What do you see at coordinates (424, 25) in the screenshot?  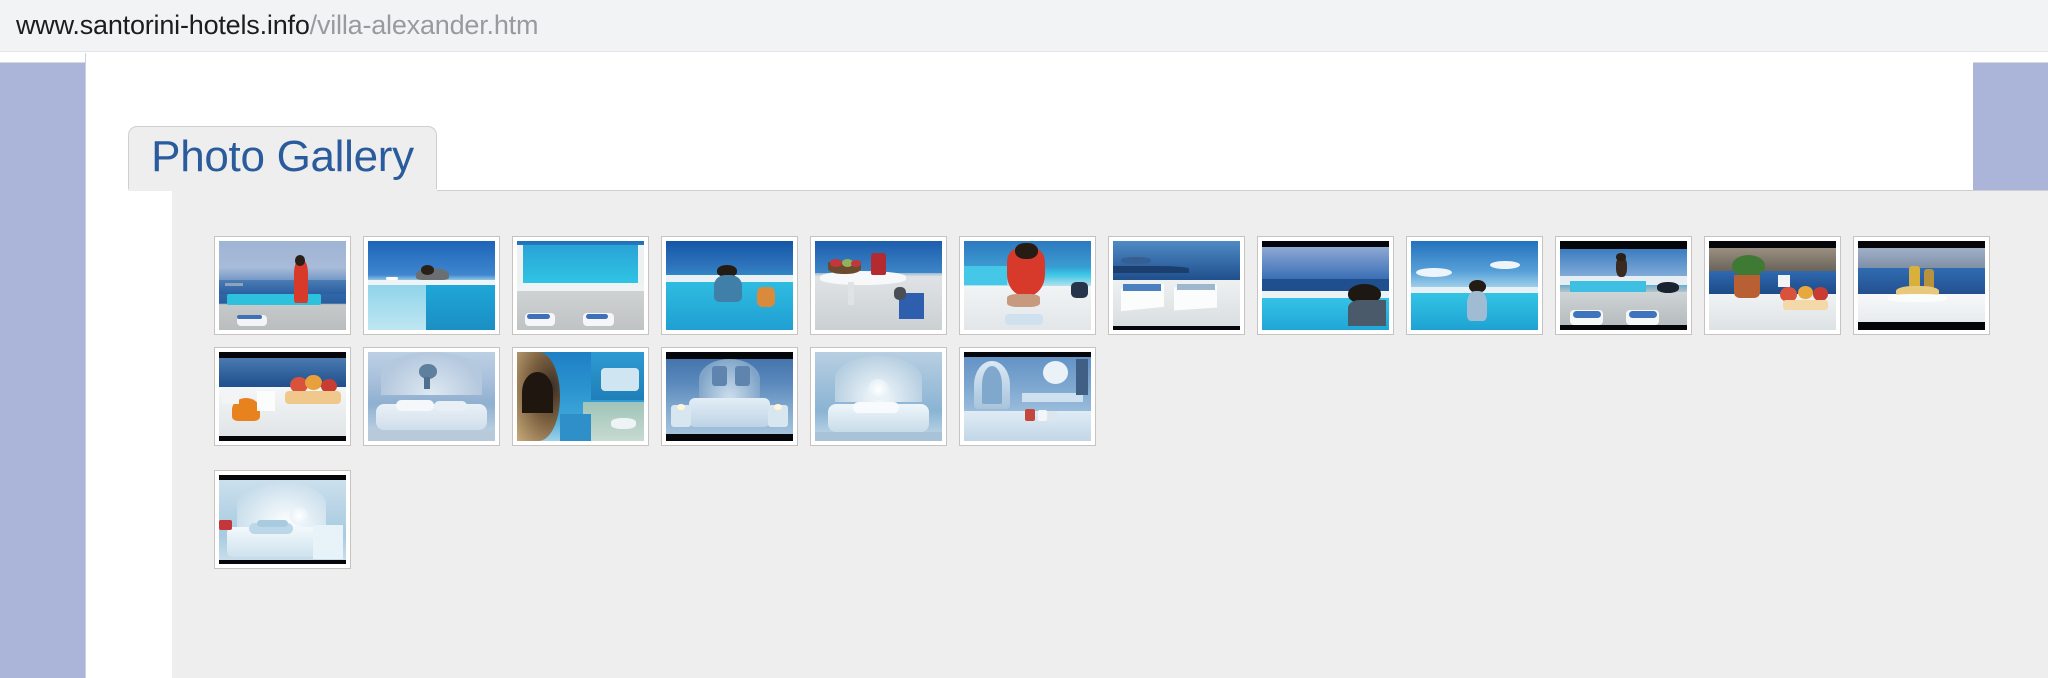 I see `url-path: /villa-alexander.htm` at bounding box center [424, 25].